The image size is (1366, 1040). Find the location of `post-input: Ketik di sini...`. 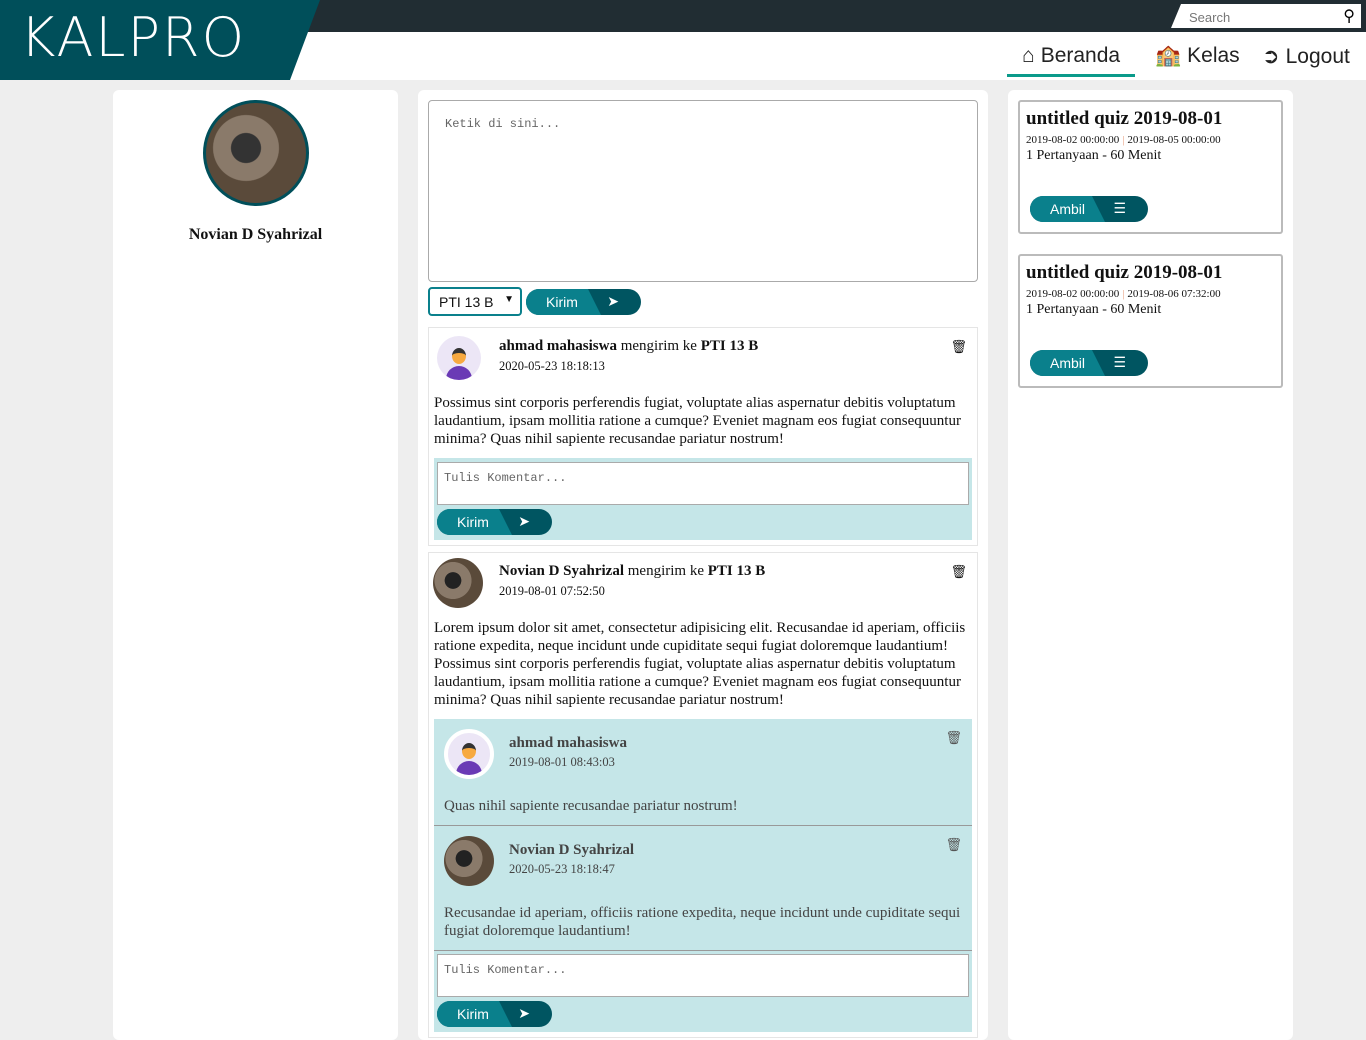

post-input: Ketik di sini... is located at coordinates (703, 191).